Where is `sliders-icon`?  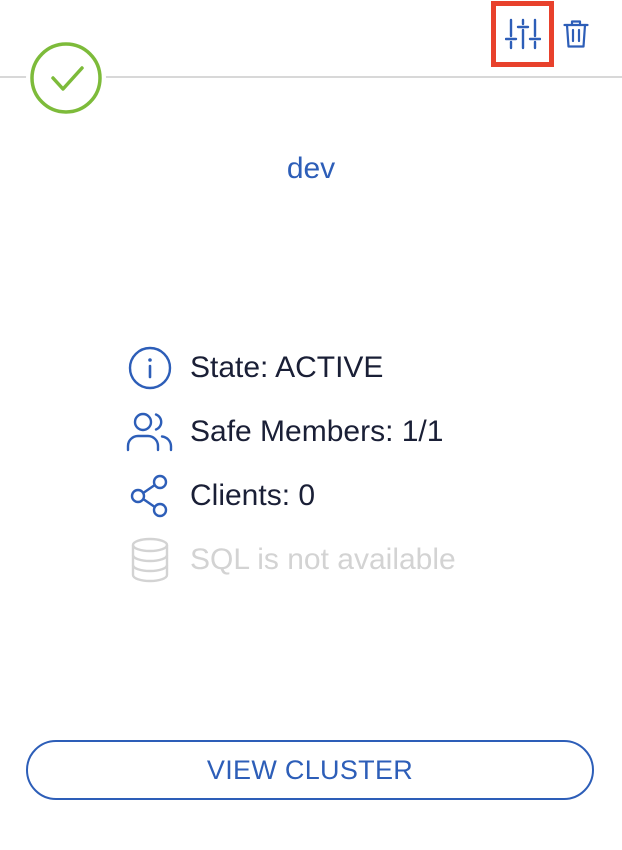 sliders-icon is located at coordinates (522, 34).